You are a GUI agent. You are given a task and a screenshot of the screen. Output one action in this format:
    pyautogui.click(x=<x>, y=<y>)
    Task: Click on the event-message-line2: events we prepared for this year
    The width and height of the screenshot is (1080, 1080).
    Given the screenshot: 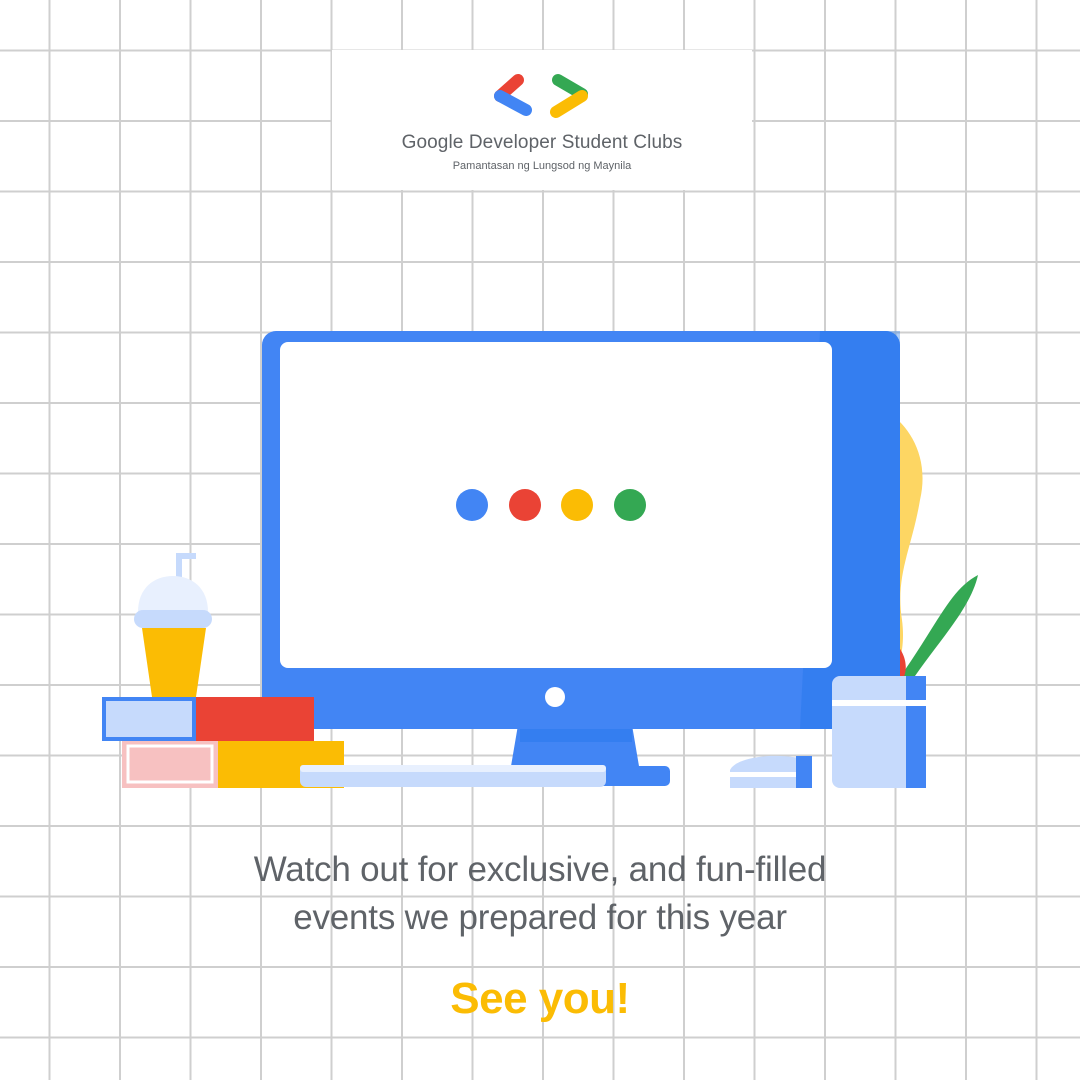 What is the action you would take?
    pyautogui.click(x=540, y=917)
    